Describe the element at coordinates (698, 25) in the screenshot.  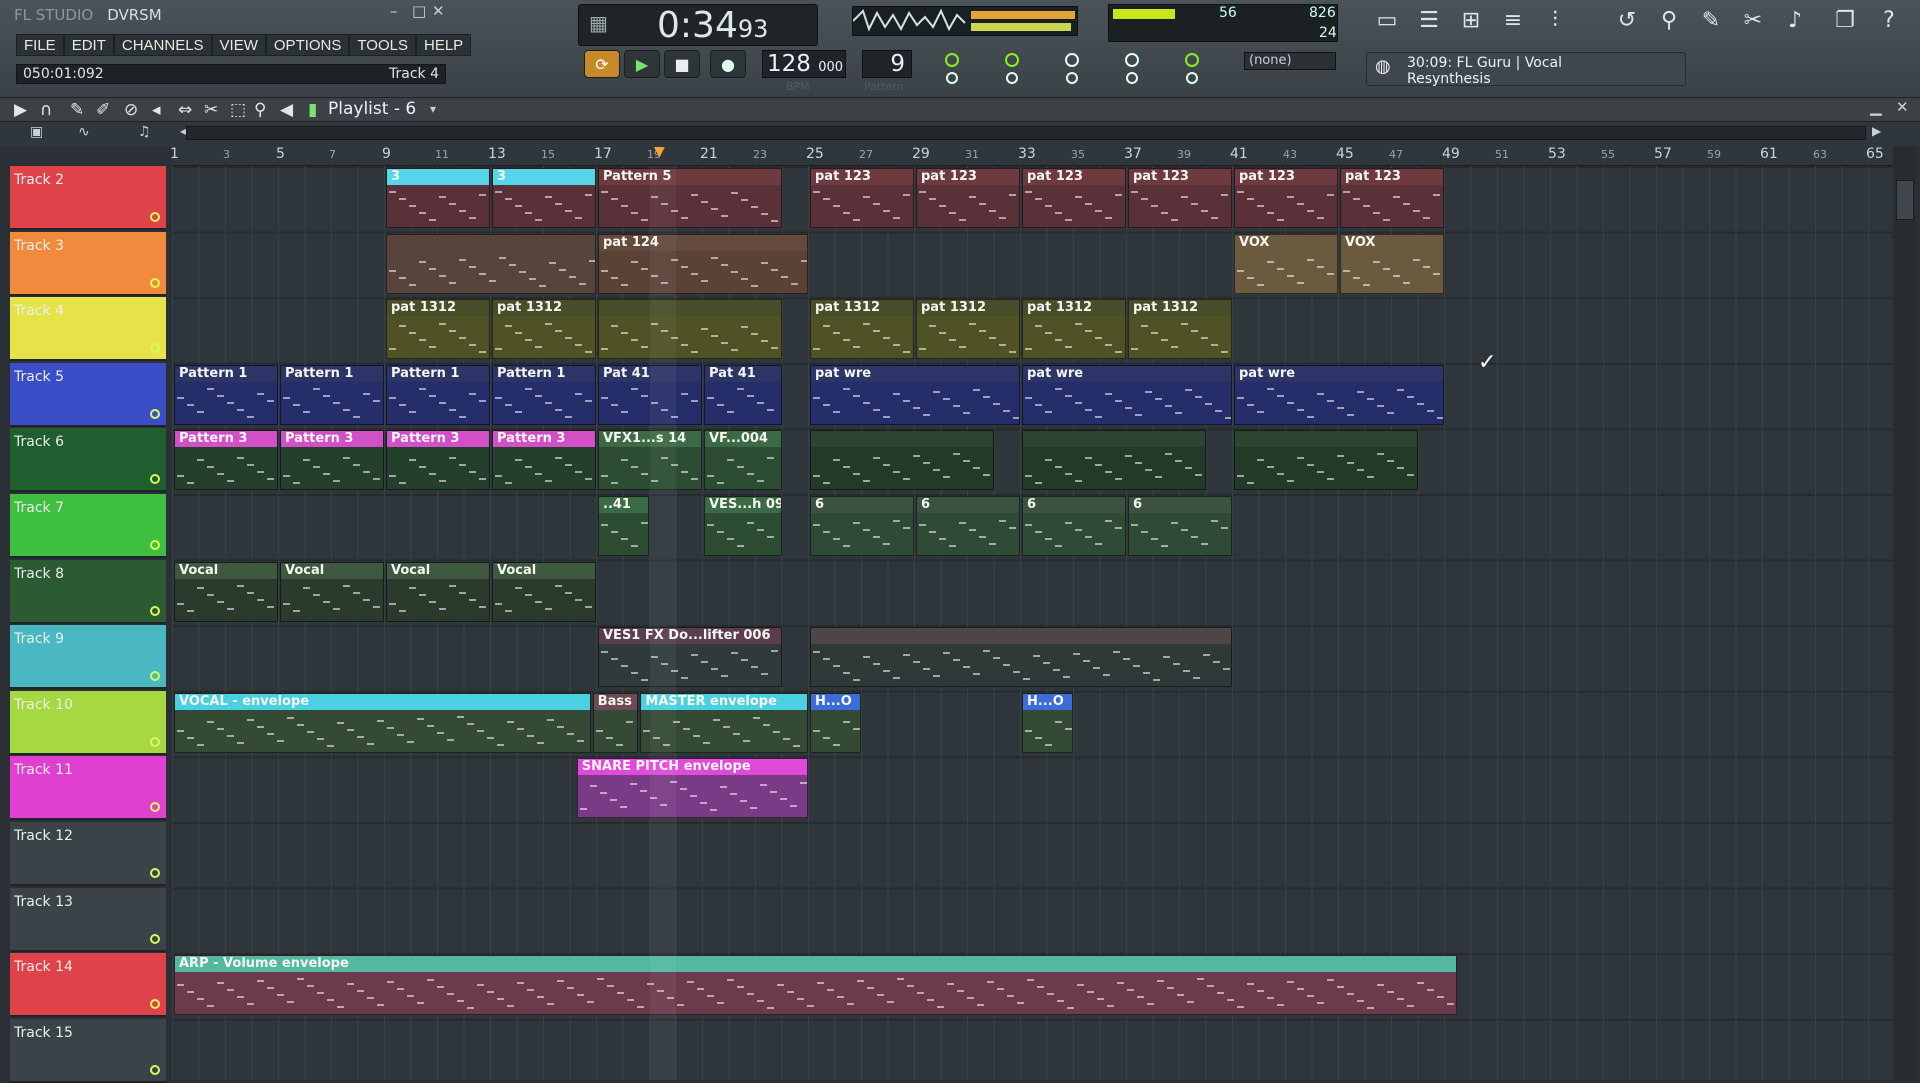
I see `song-time-display: ▦ 0:3493` at that location.